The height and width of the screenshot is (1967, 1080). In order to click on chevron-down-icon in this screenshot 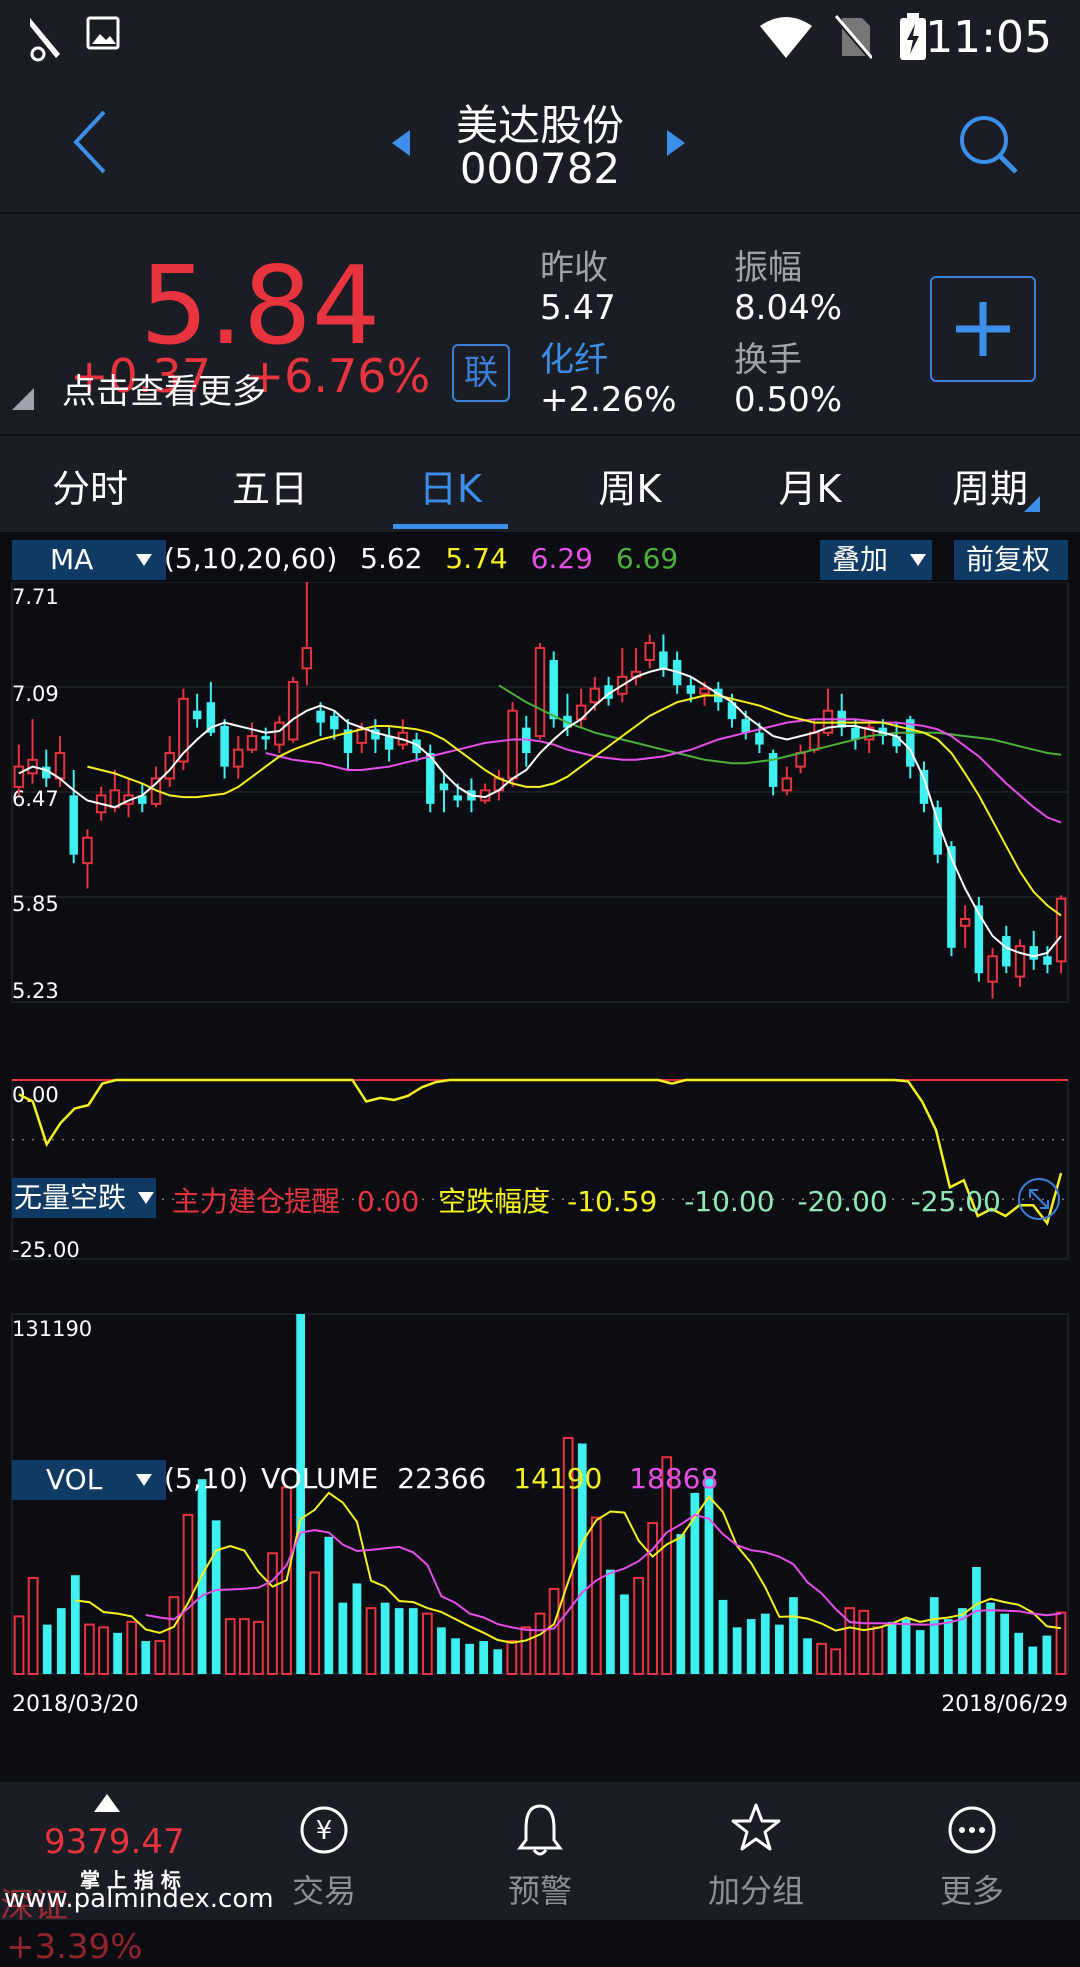, I will do `click(144, 1480)`.